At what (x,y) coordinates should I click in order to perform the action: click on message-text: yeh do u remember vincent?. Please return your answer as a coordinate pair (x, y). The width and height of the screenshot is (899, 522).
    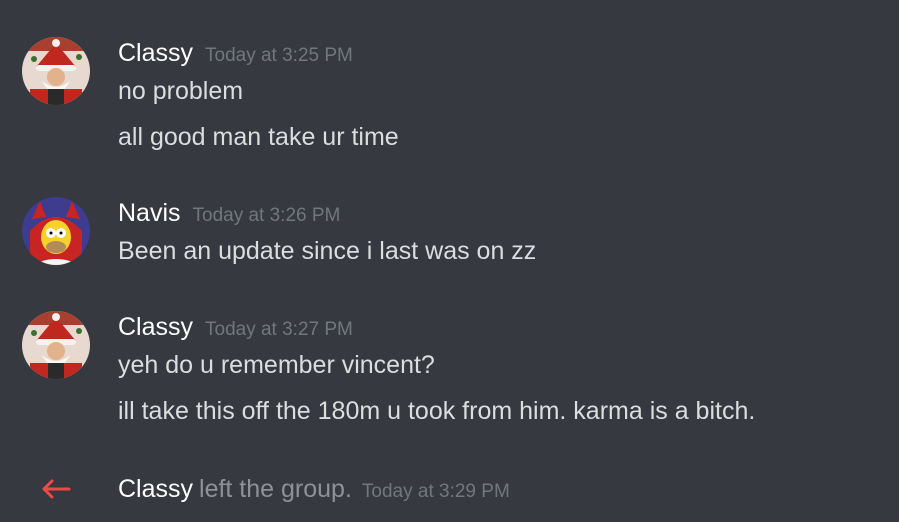
    Looking at the image, I should click on (276, 365).